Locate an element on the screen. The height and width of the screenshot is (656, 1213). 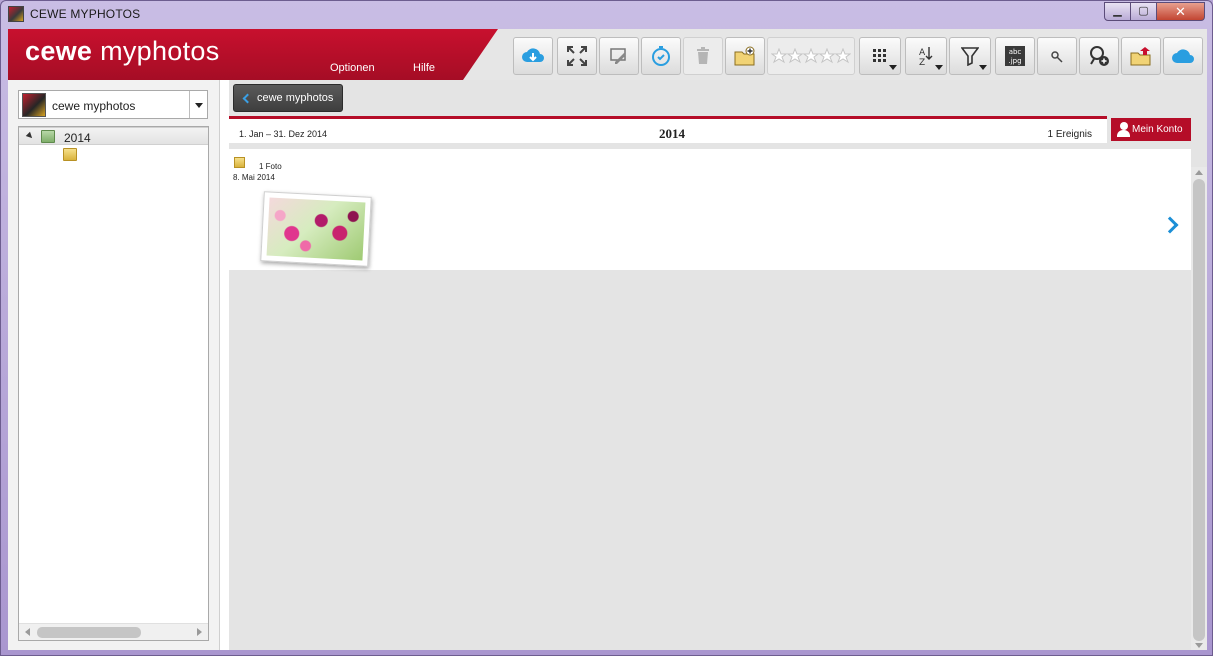
vertical-scrollbar is located at coordinates (1199, 408).